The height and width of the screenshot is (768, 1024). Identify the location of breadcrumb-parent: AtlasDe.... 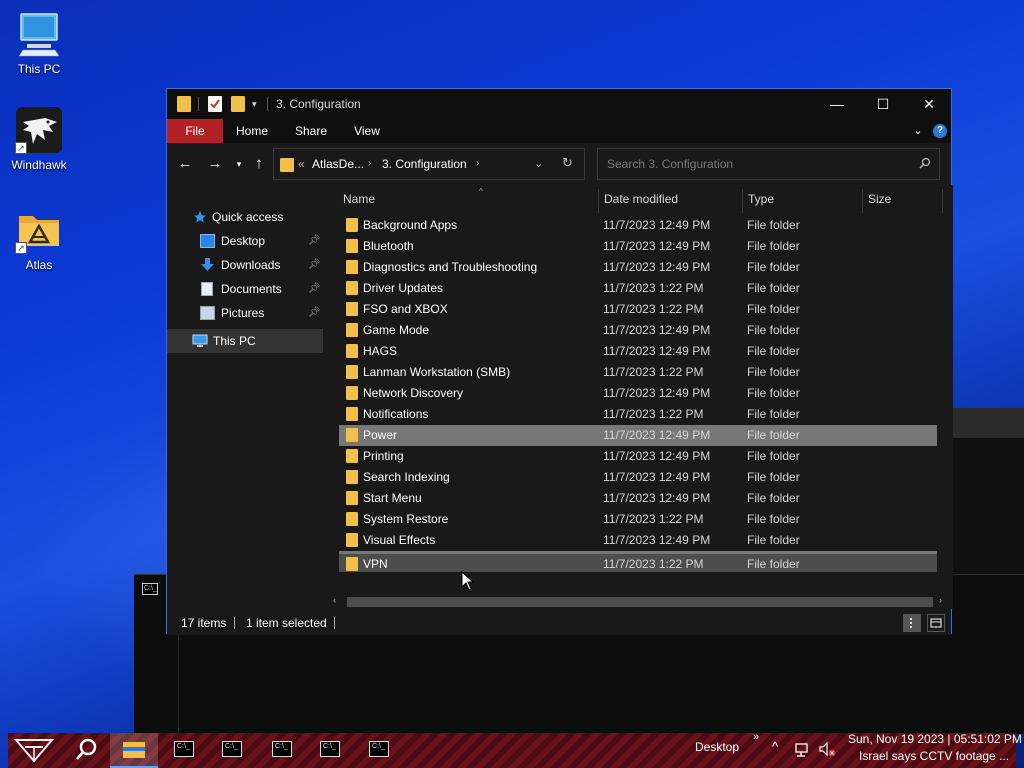
(338, 164).